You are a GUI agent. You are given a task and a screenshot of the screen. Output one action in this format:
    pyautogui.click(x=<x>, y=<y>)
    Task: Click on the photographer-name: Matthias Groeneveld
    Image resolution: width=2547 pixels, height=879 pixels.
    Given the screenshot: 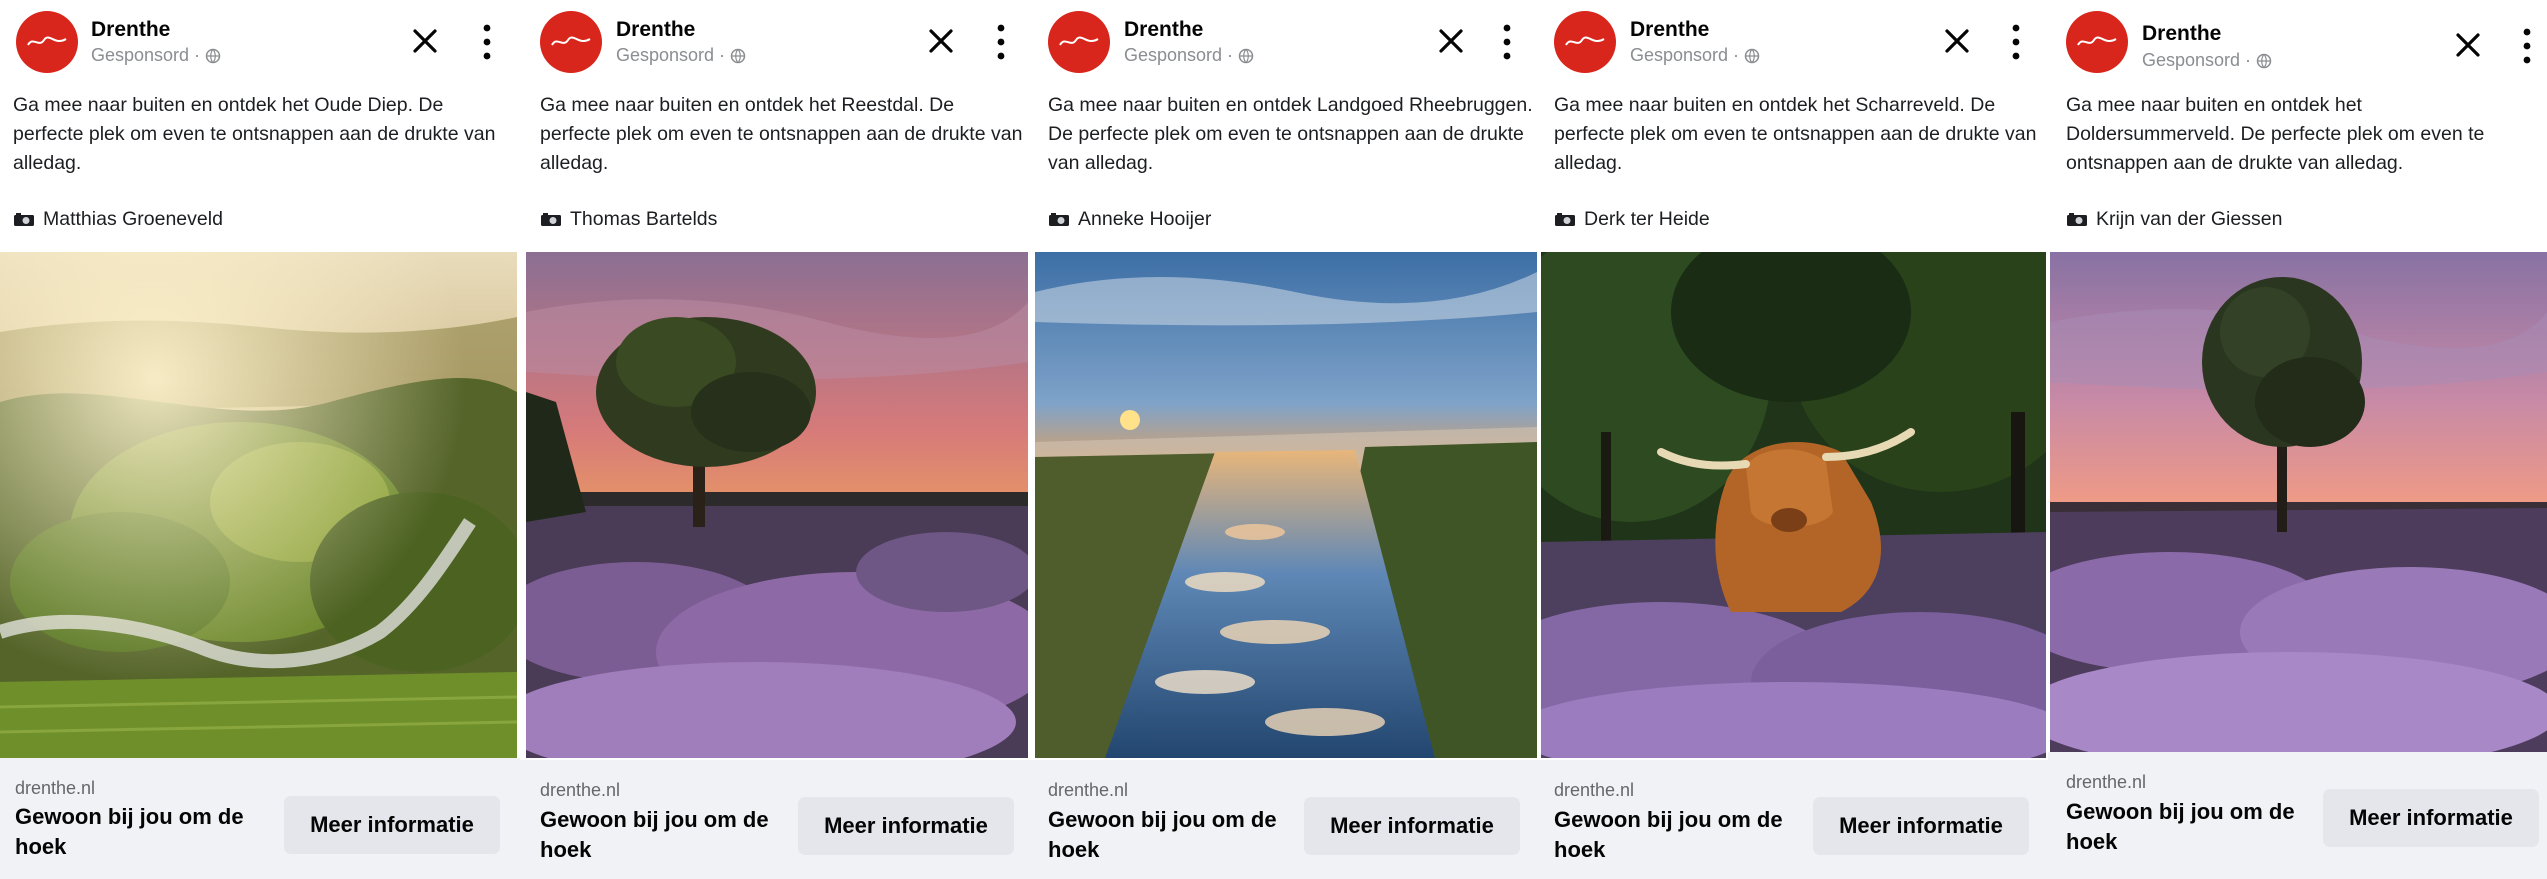 What is the action you would take?
    pyautogui.click(x=133, y=219)
    